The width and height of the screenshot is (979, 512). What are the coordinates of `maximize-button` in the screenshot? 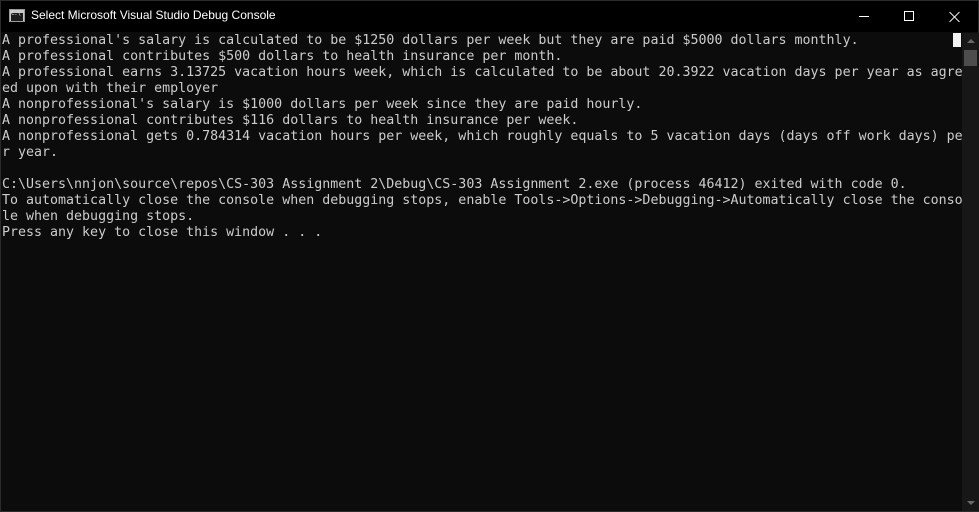 It's located at (909, 16).